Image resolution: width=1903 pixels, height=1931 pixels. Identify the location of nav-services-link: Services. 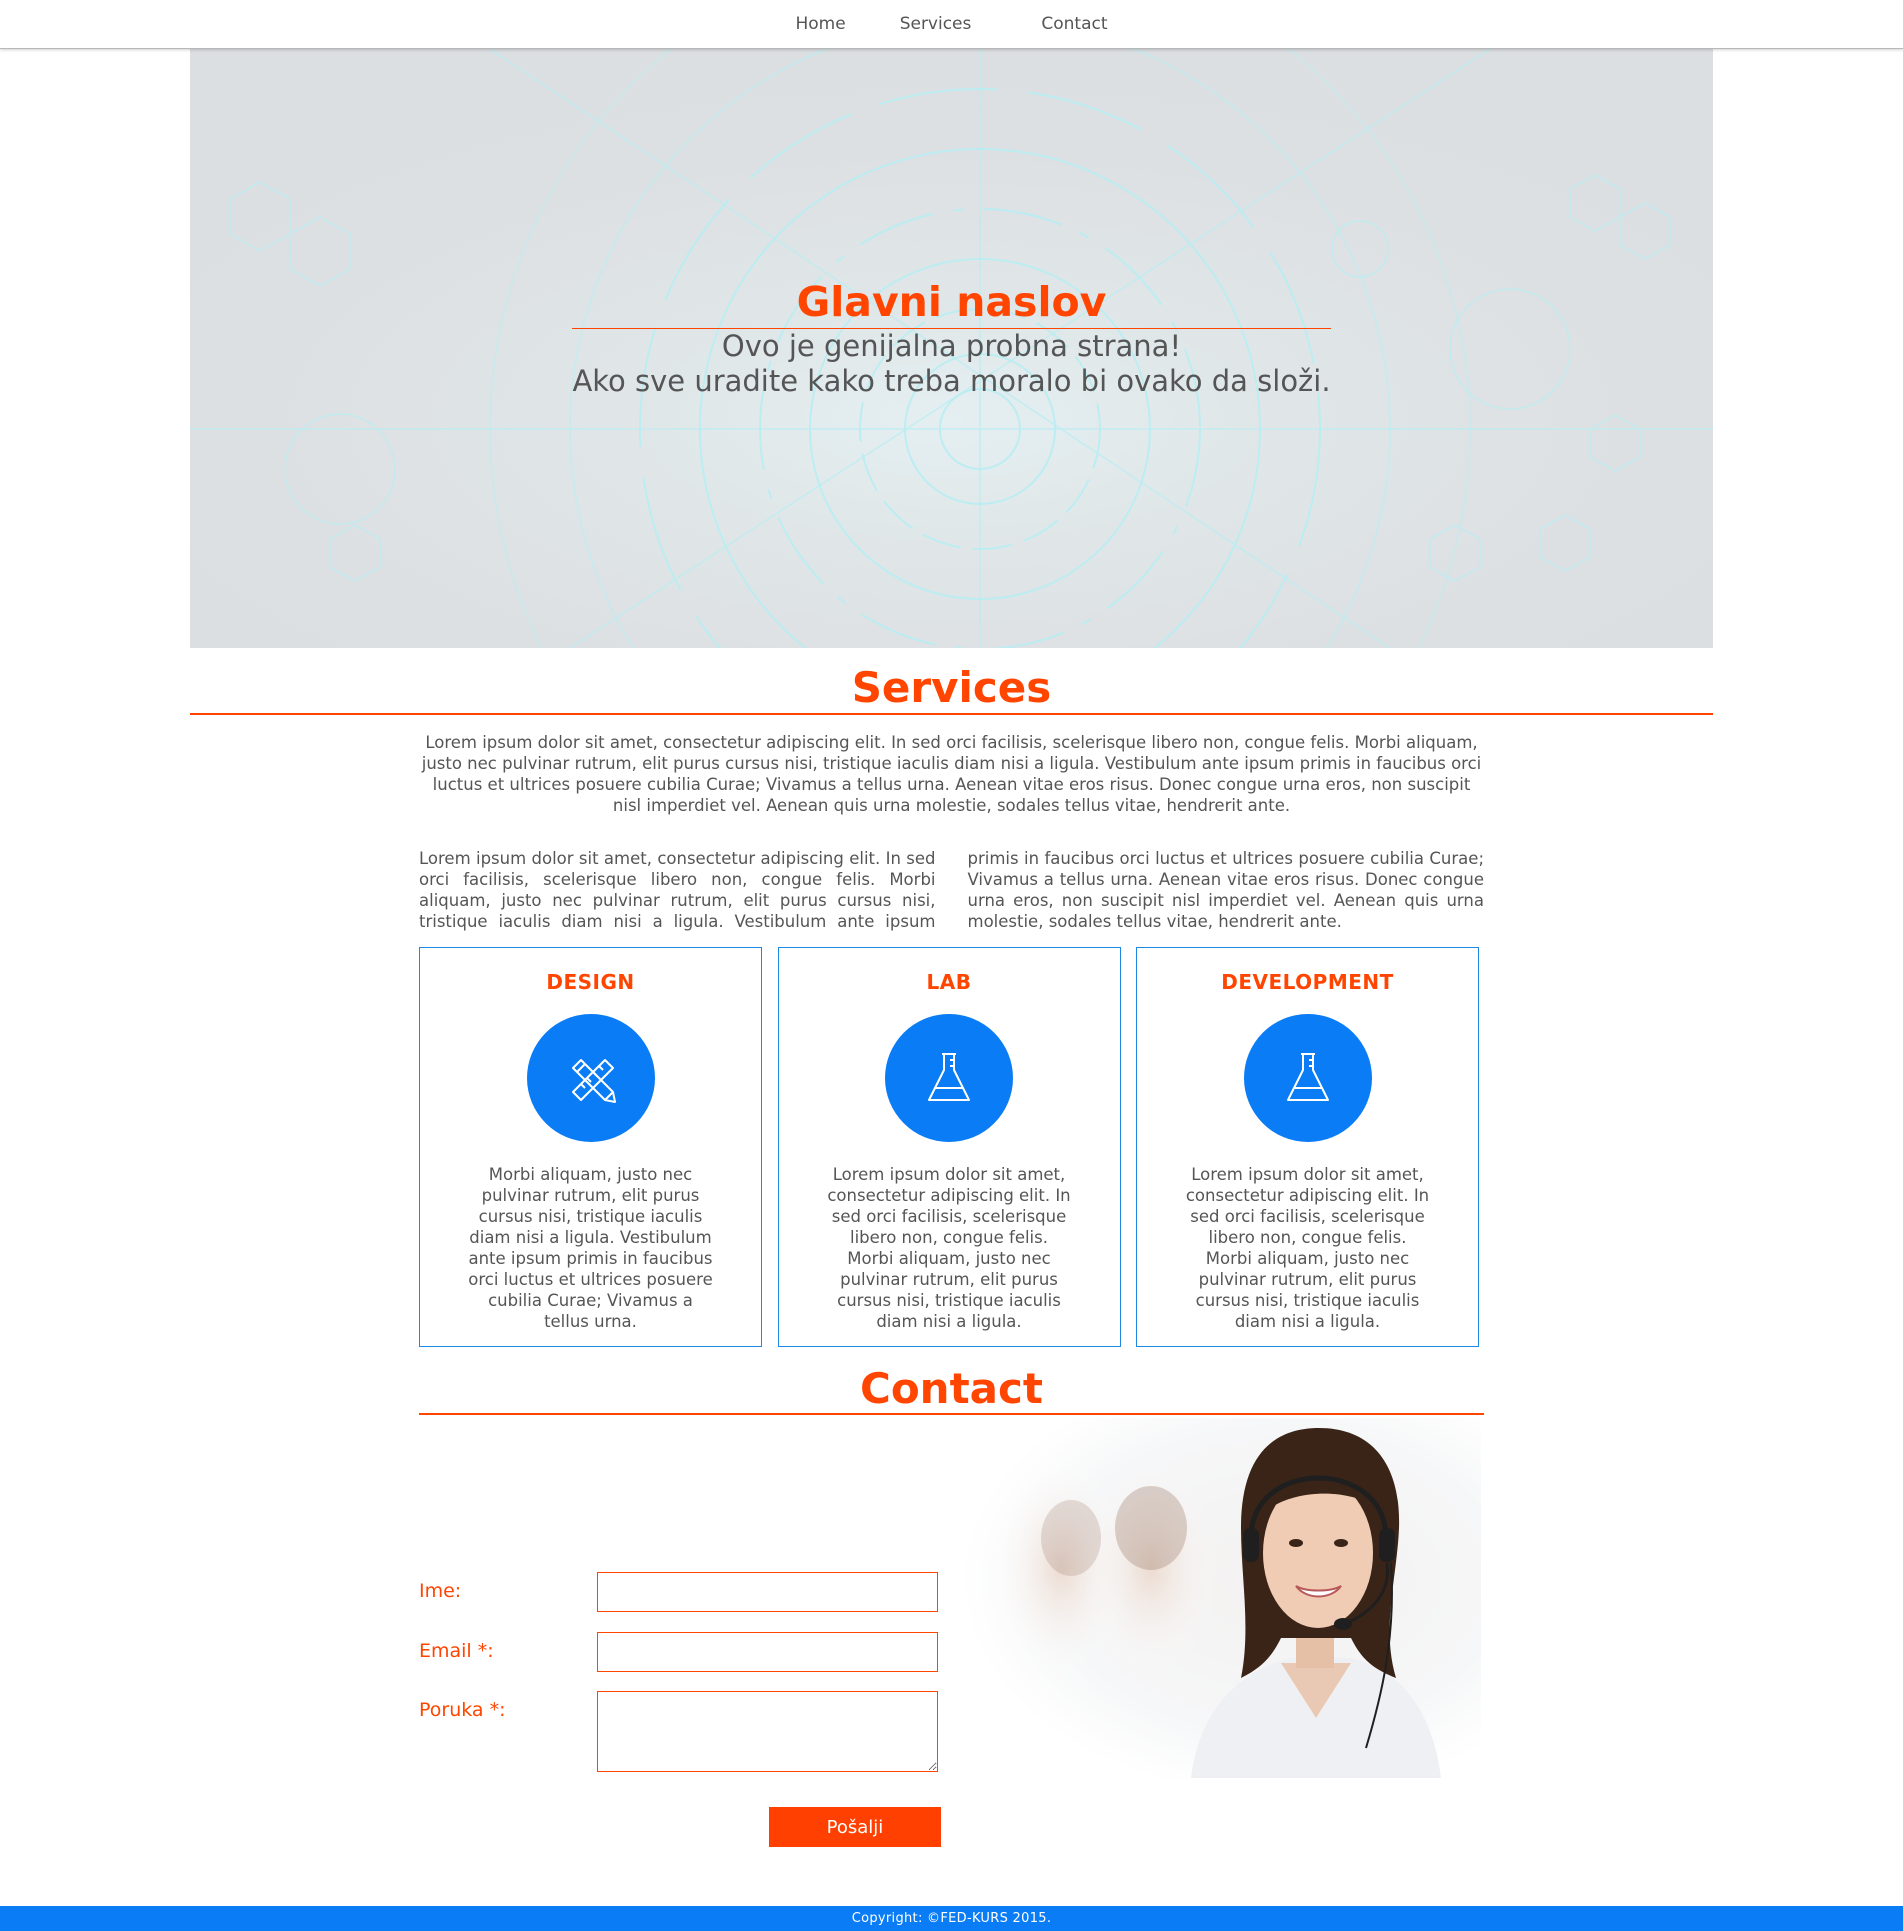
(971, 24).